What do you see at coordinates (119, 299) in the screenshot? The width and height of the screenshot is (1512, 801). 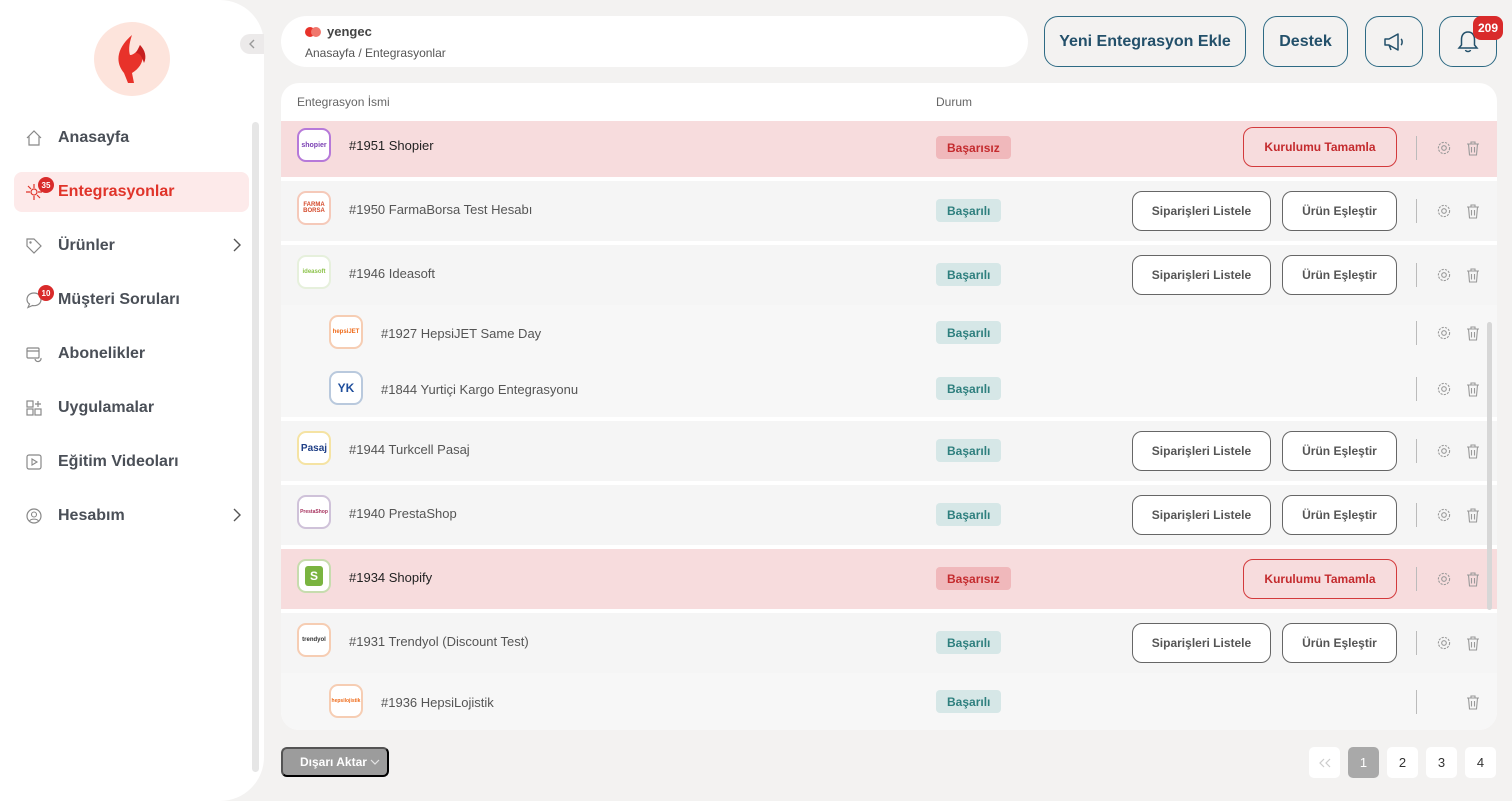 I see `sidebar-item-label: Müşteri Soruları` at bounding box center [119, 299].